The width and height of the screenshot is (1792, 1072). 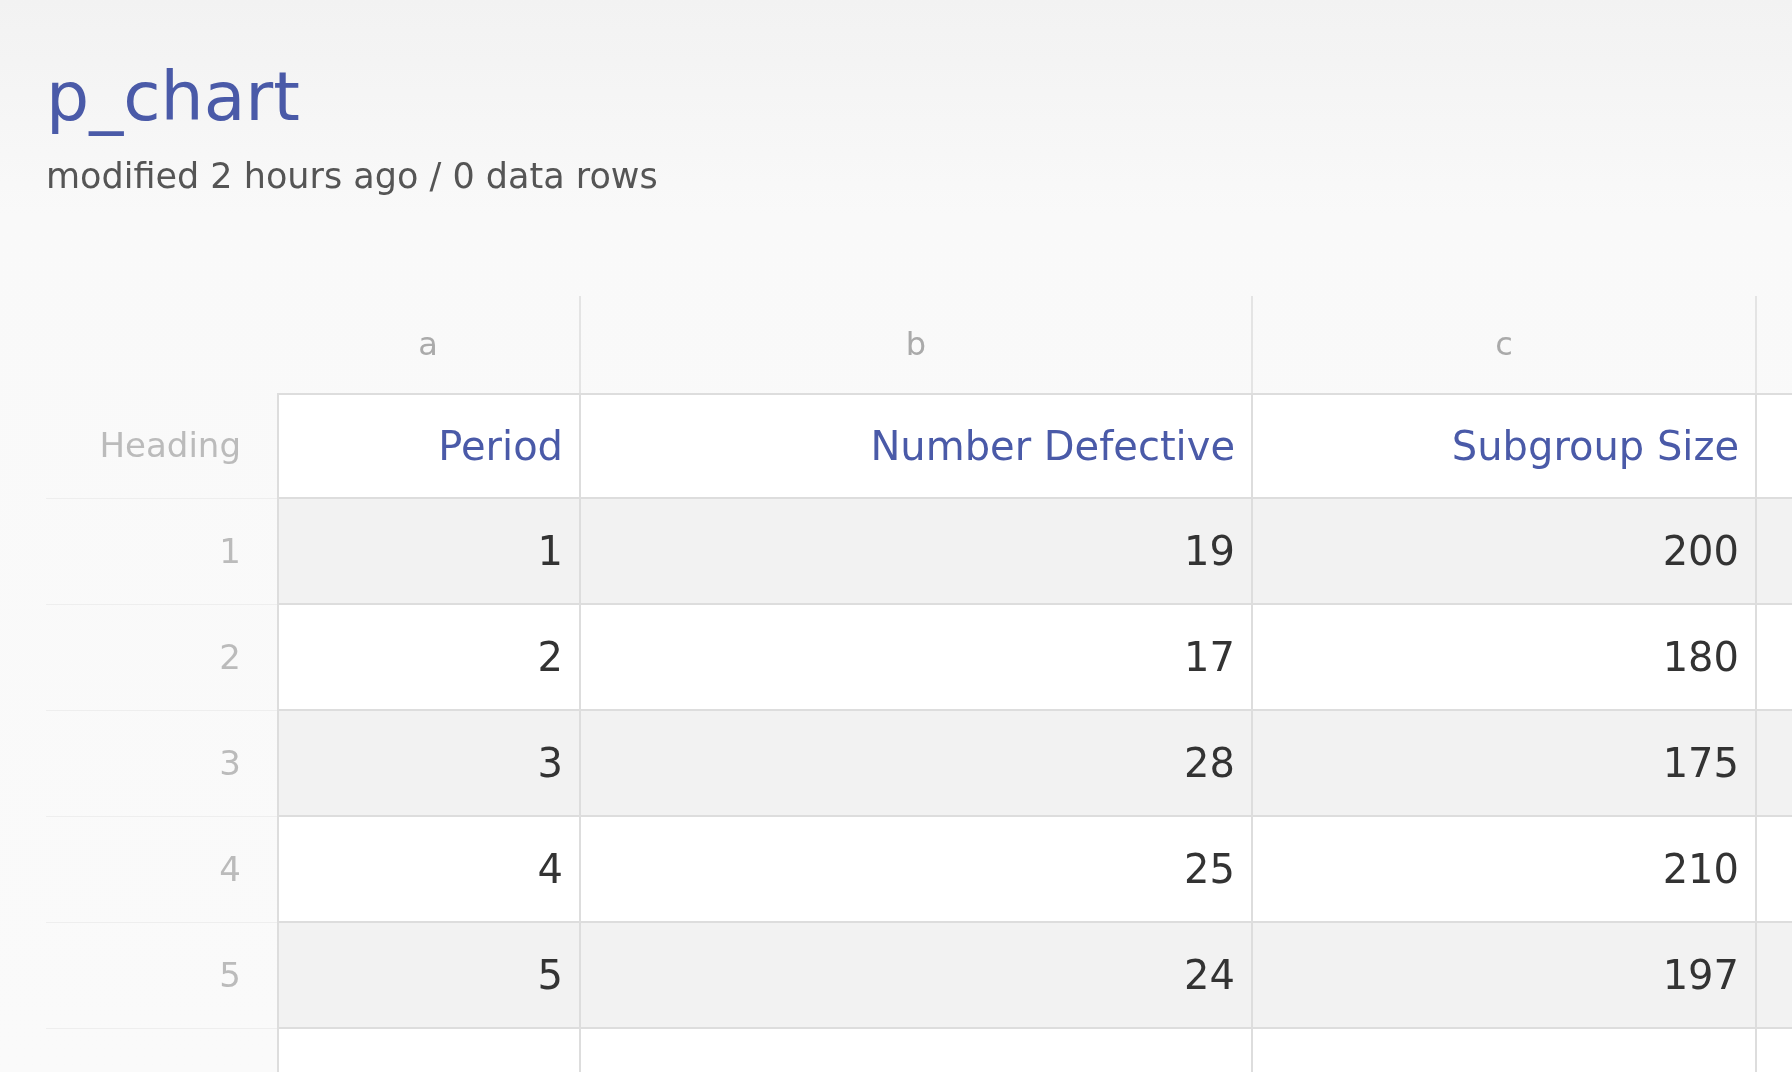 What do you see at coordinates (1505, 763) in the screenshot?
I see `table-cell: 175` at bounding box center [1505, 763].